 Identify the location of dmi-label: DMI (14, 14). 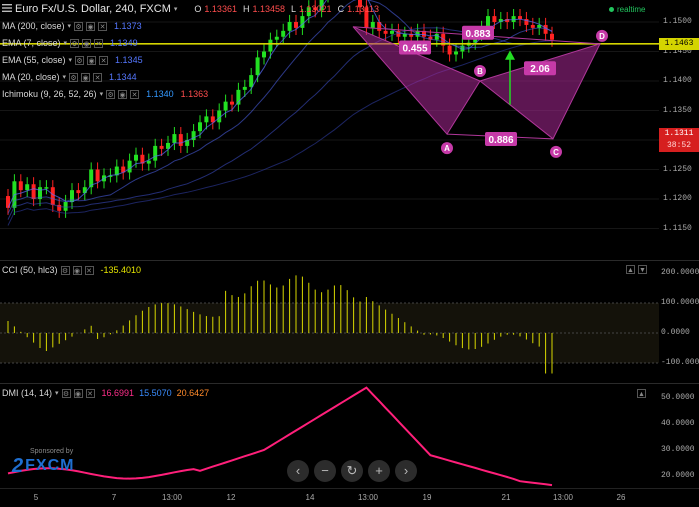
(27, 393).